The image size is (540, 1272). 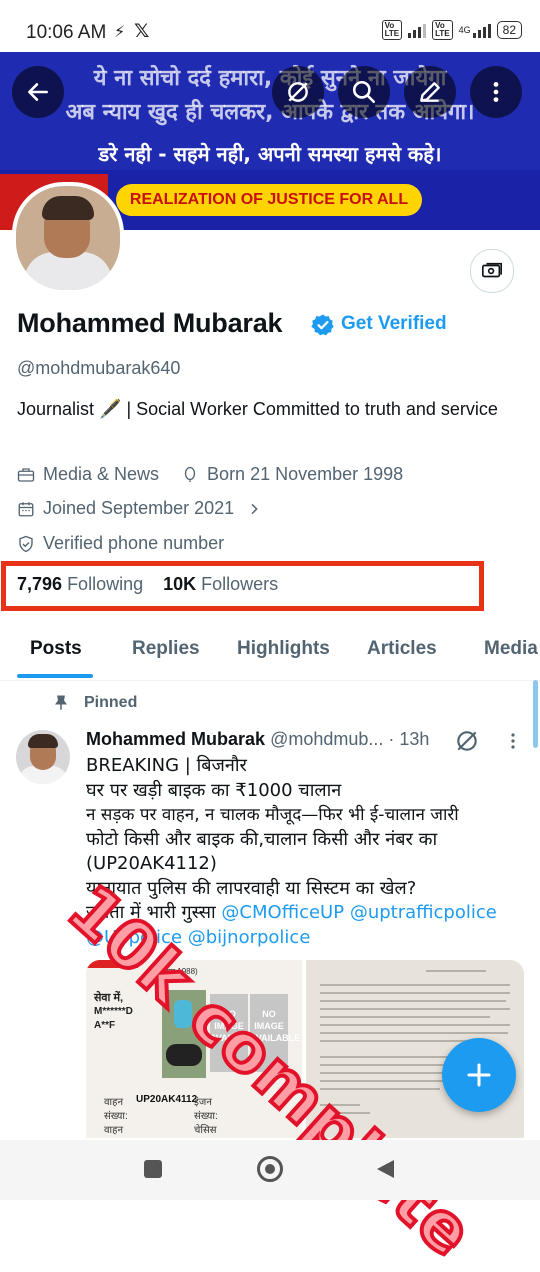 What do you see at coordinates (511, 649) in the screenshot?
I see `tab-media: Media` at bounding box center [511, 649].